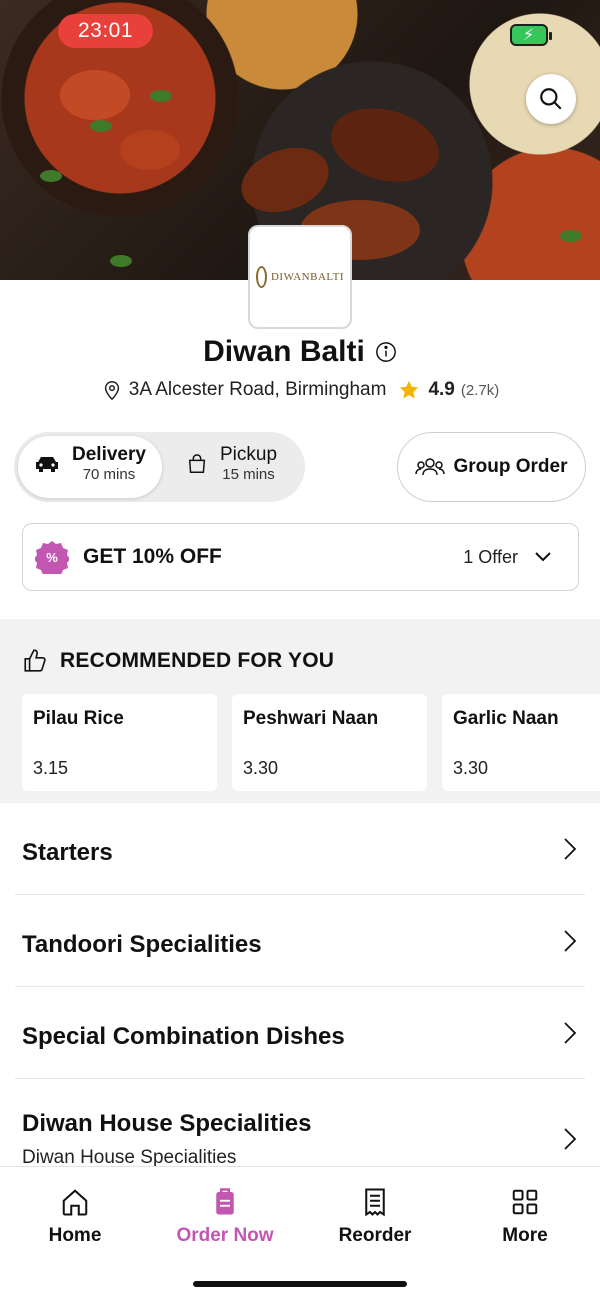 Image resolution: width=600 pixels, height=1298 pixels. What do you see at coordinates (300, 849) in the screenshot?
I see `category-row-starters: Starters` at bounding box center [300, 849].